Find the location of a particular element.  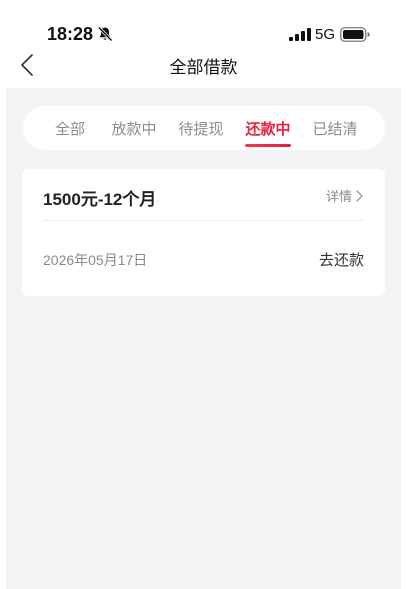

tab-all: 全部 is located at coordinates (70, 128).